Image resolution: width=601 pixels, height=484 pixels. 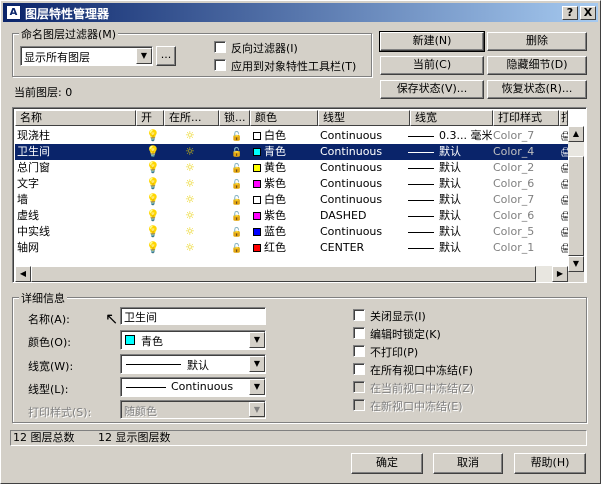 I want to click on hide-details-button: 隐藏细节(D), so click(x=537, y=65).